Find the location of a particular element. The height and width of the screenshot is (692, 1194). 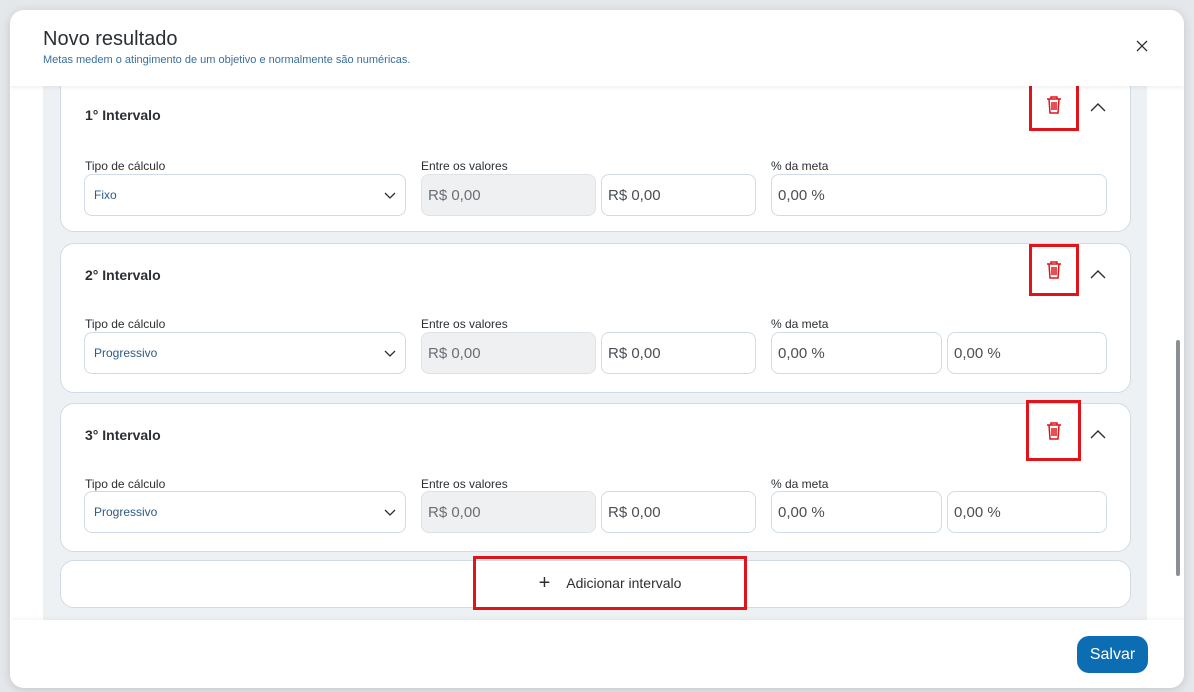

modal-footer: Salvar is located at coordinates (597, 654).